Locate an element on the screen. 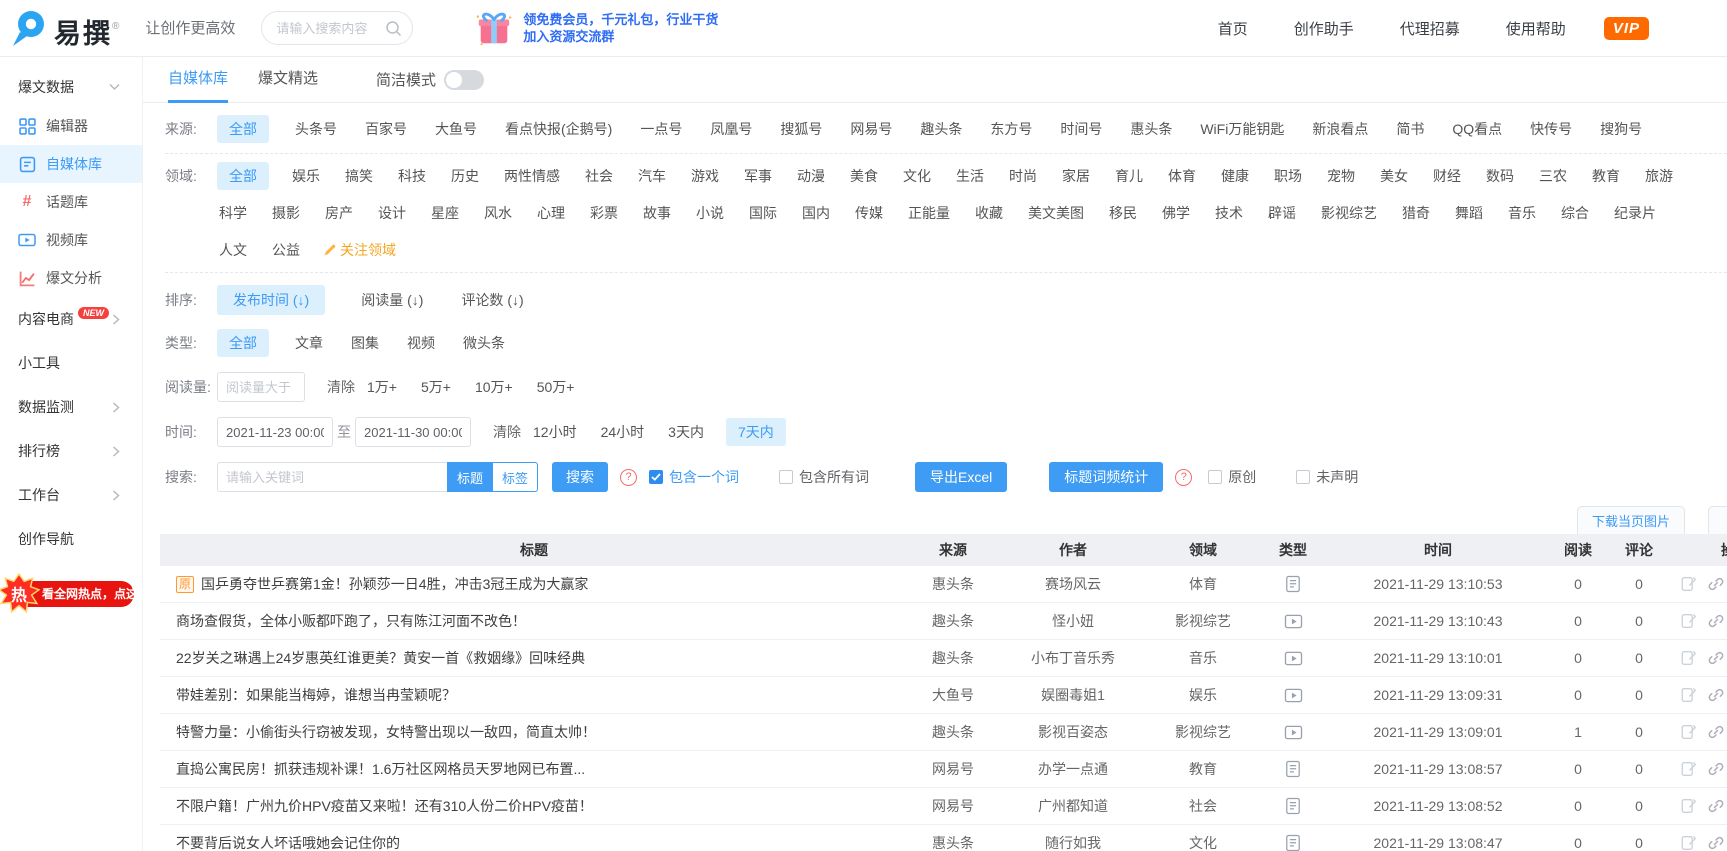 Image resolution: width=1727 pixels, height=851 pixels. contain-all-words-checkbox: 包含所有词 is located at coordinates (824, 477).